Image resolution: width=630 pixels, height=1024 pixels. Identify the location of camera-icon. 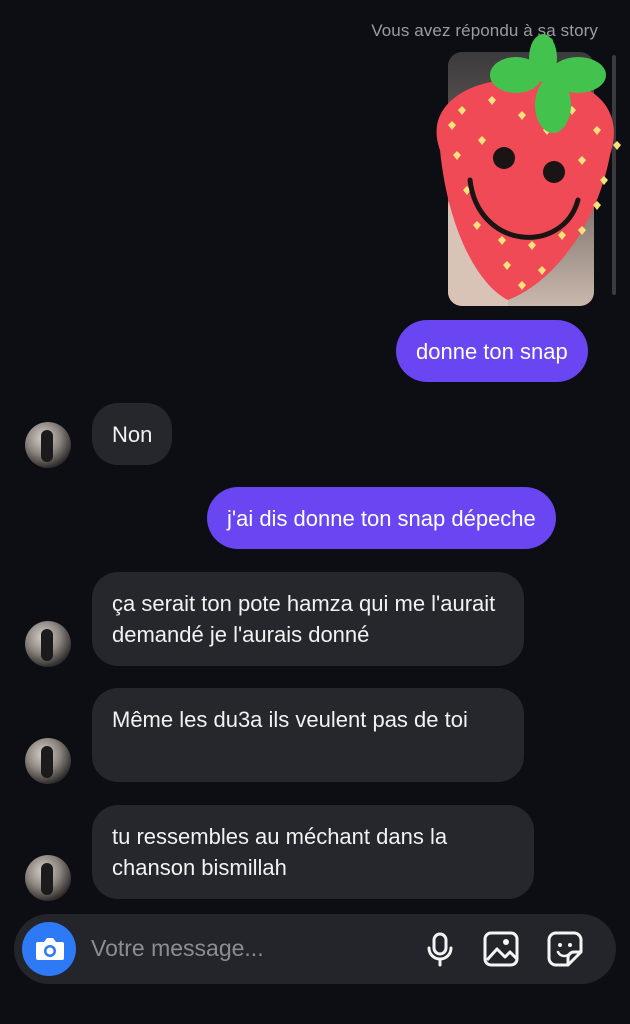
(50, 949).